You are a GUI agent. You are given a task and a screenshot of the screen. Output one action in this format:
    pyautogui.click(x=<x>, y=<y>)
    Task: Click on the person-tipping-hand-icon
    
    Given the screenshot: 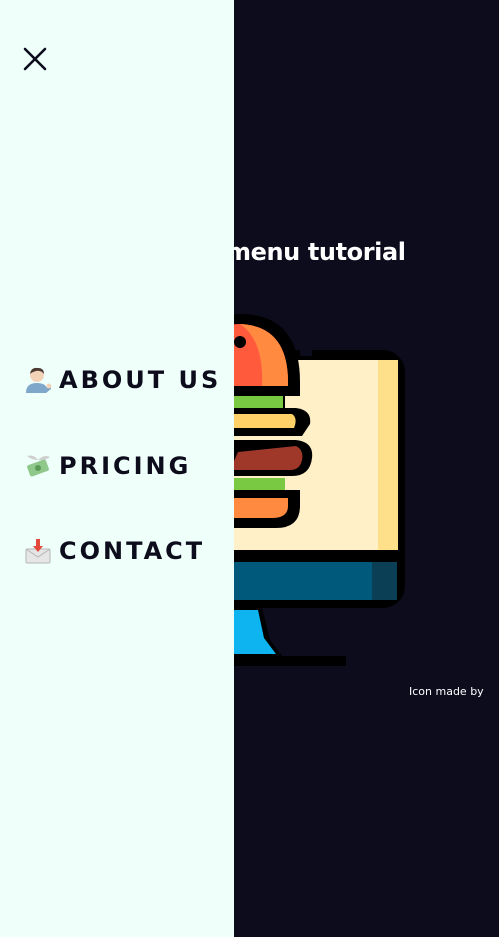 What is the action you would take?
    pyautogui.click(x=38, y=380)
    